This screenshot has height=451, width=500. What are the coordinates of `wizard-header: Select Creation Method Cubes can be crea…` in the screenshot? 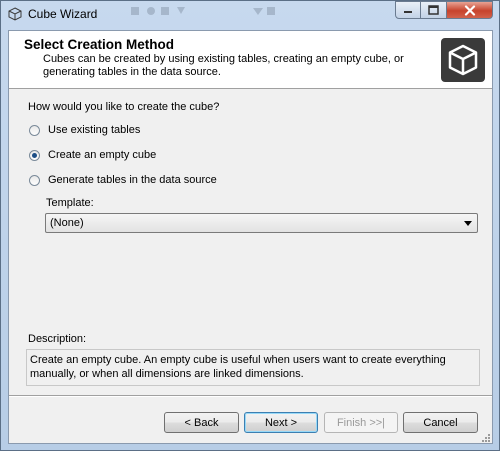 It's located at (250, 60).